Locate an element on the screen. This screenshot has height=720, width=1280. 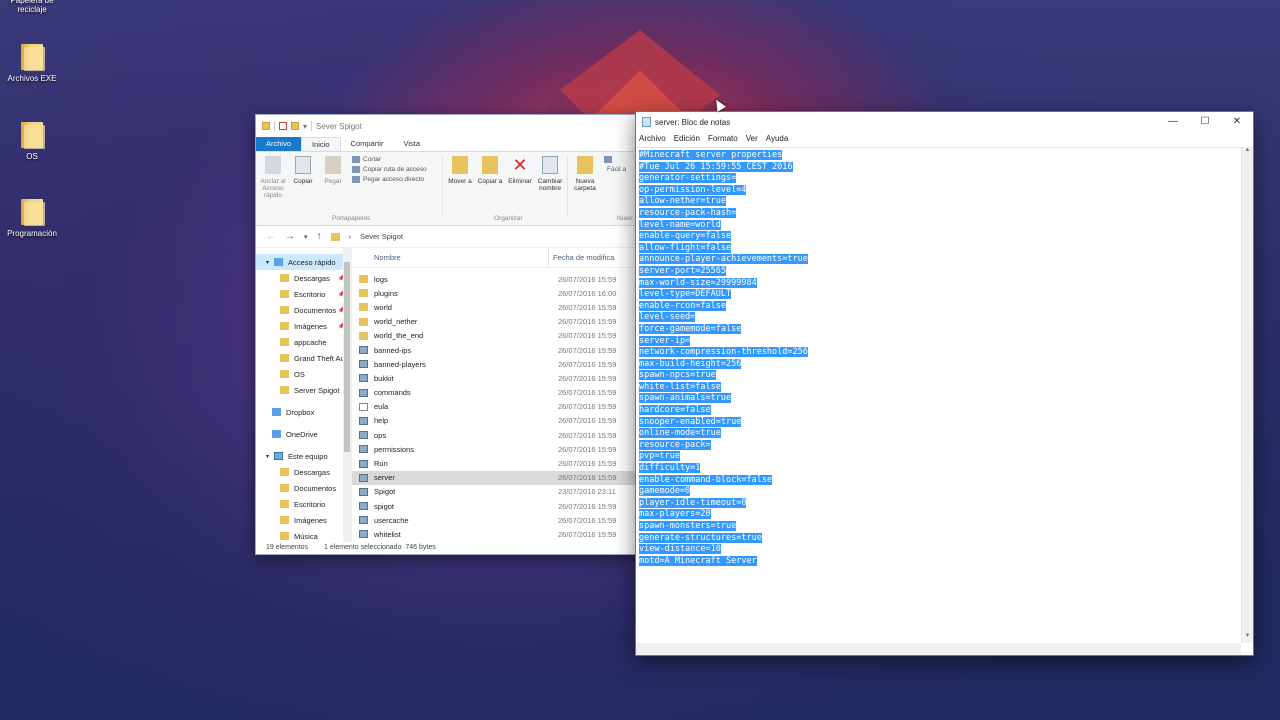
file-row: world 26/07/2016 15:59 is located at coordinates (496, 307).